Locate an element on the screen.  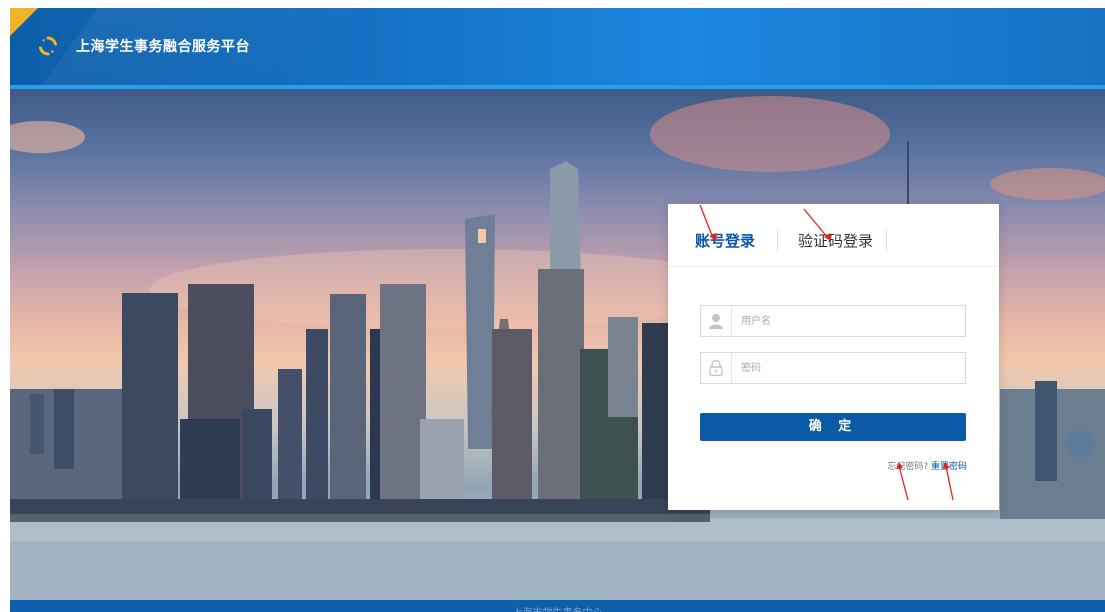
login-tabs: 账号登录 验证码登录 is located at coordinates (833, 235).